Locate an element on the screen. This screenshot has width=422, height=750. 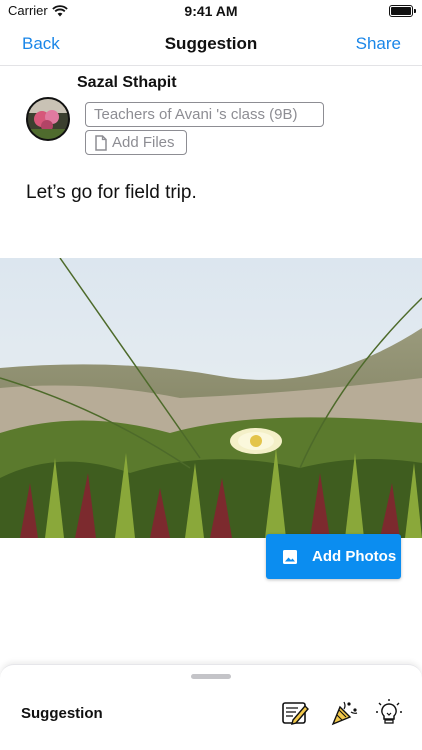
party-popper-icon is located at coordinates (344, 713).